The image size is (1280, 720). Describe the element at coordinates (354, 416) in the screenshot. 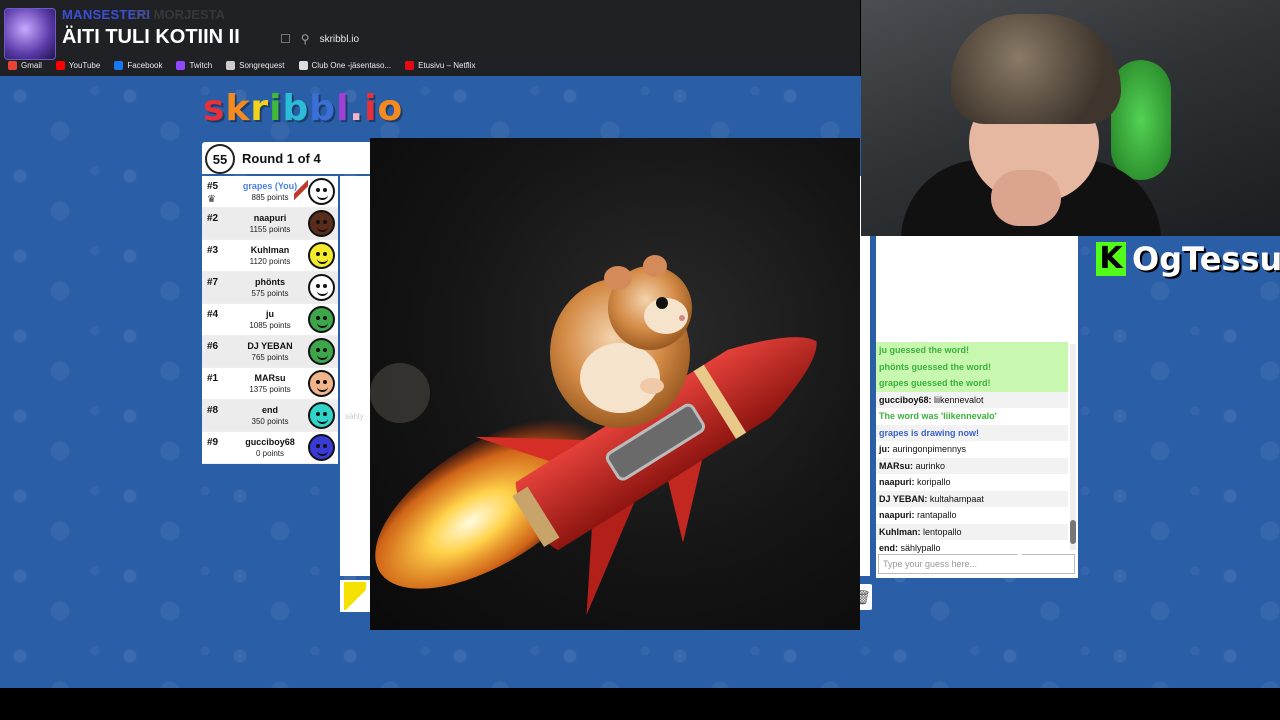

I see `word-hint-ghost: sähly` at that location.